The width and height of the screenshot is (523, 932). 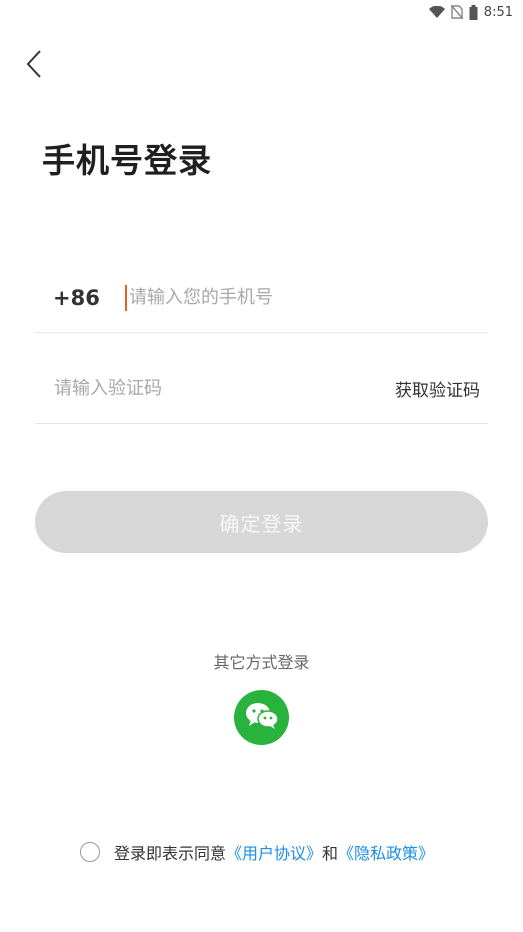 I want to click on agreement-row: 登录即表示同意 《用户协议》 和 《隐私政策》, so click(x=257, y=852).